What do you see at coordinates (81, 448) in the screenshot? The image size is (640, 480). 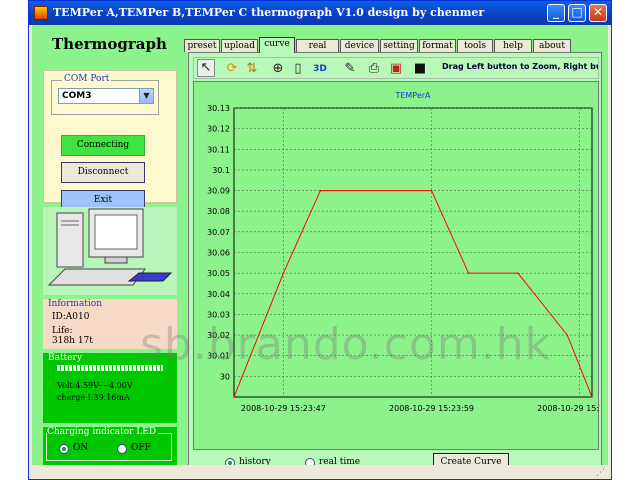 I see `led-on-label: ON` at bounding box center [81, 448].